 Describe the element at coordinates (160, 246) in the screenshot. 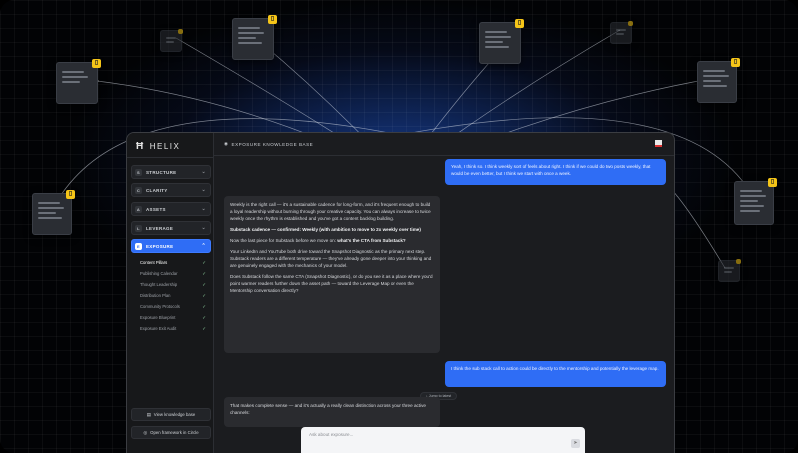

I see `section-label: EXPOSURE` at that location.